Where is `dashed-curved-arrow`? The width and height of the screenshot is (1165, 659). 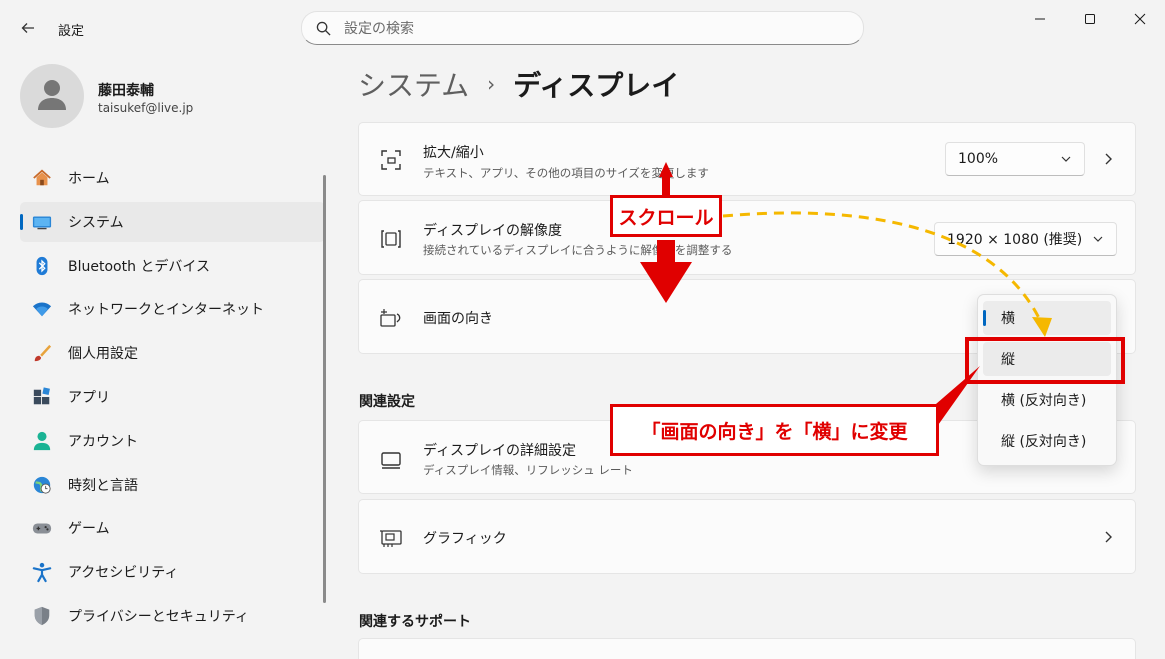 dashed-curved-arrow is located at coordinates (882, 266).